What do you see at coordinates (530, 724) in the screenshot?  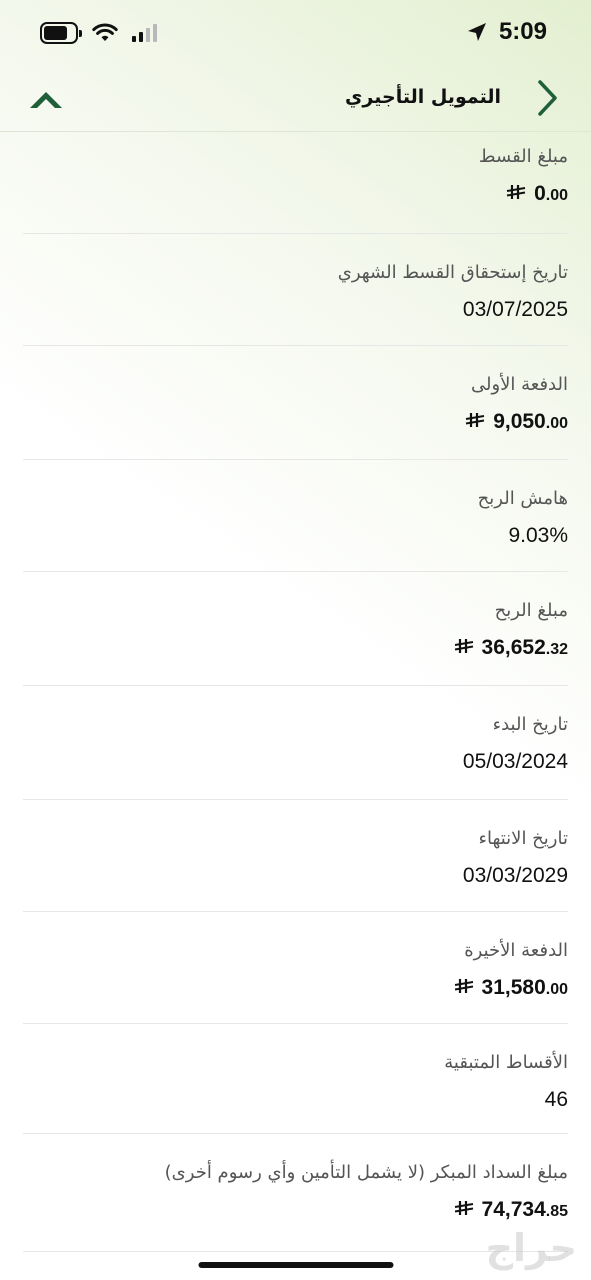 I see `detail-label: تاريخ البدء` at bounding box center [530, 724].